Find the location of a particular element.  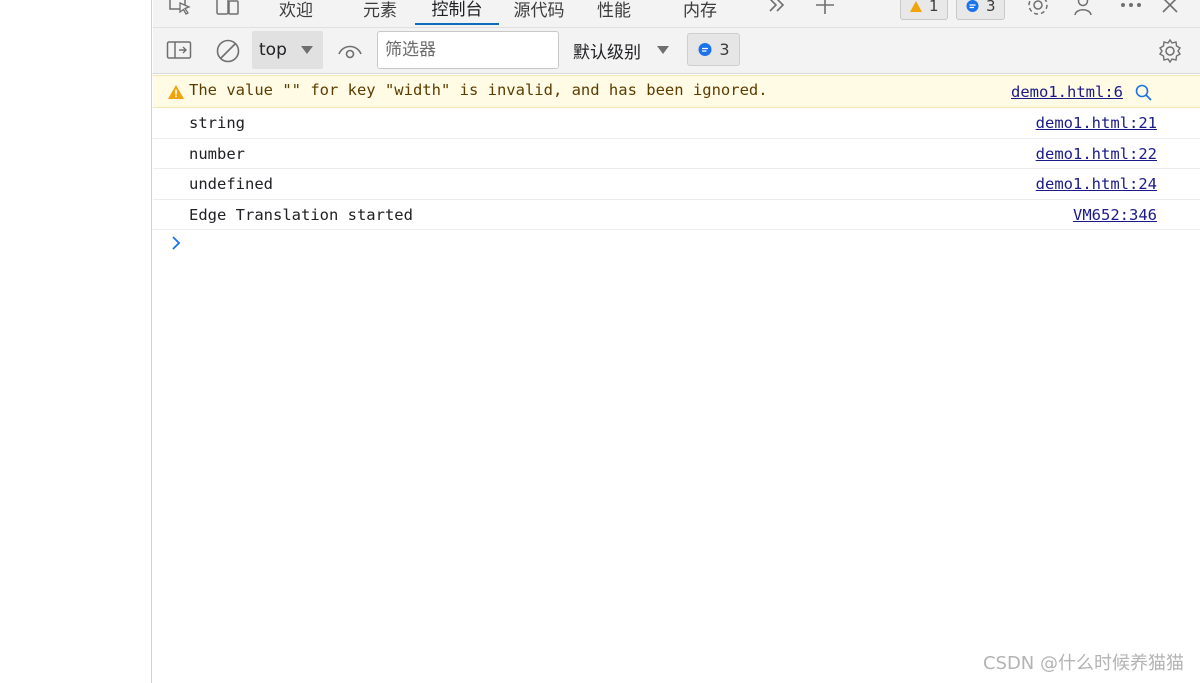

tab-sources: 源代码 is located at coordinates (539, 12).